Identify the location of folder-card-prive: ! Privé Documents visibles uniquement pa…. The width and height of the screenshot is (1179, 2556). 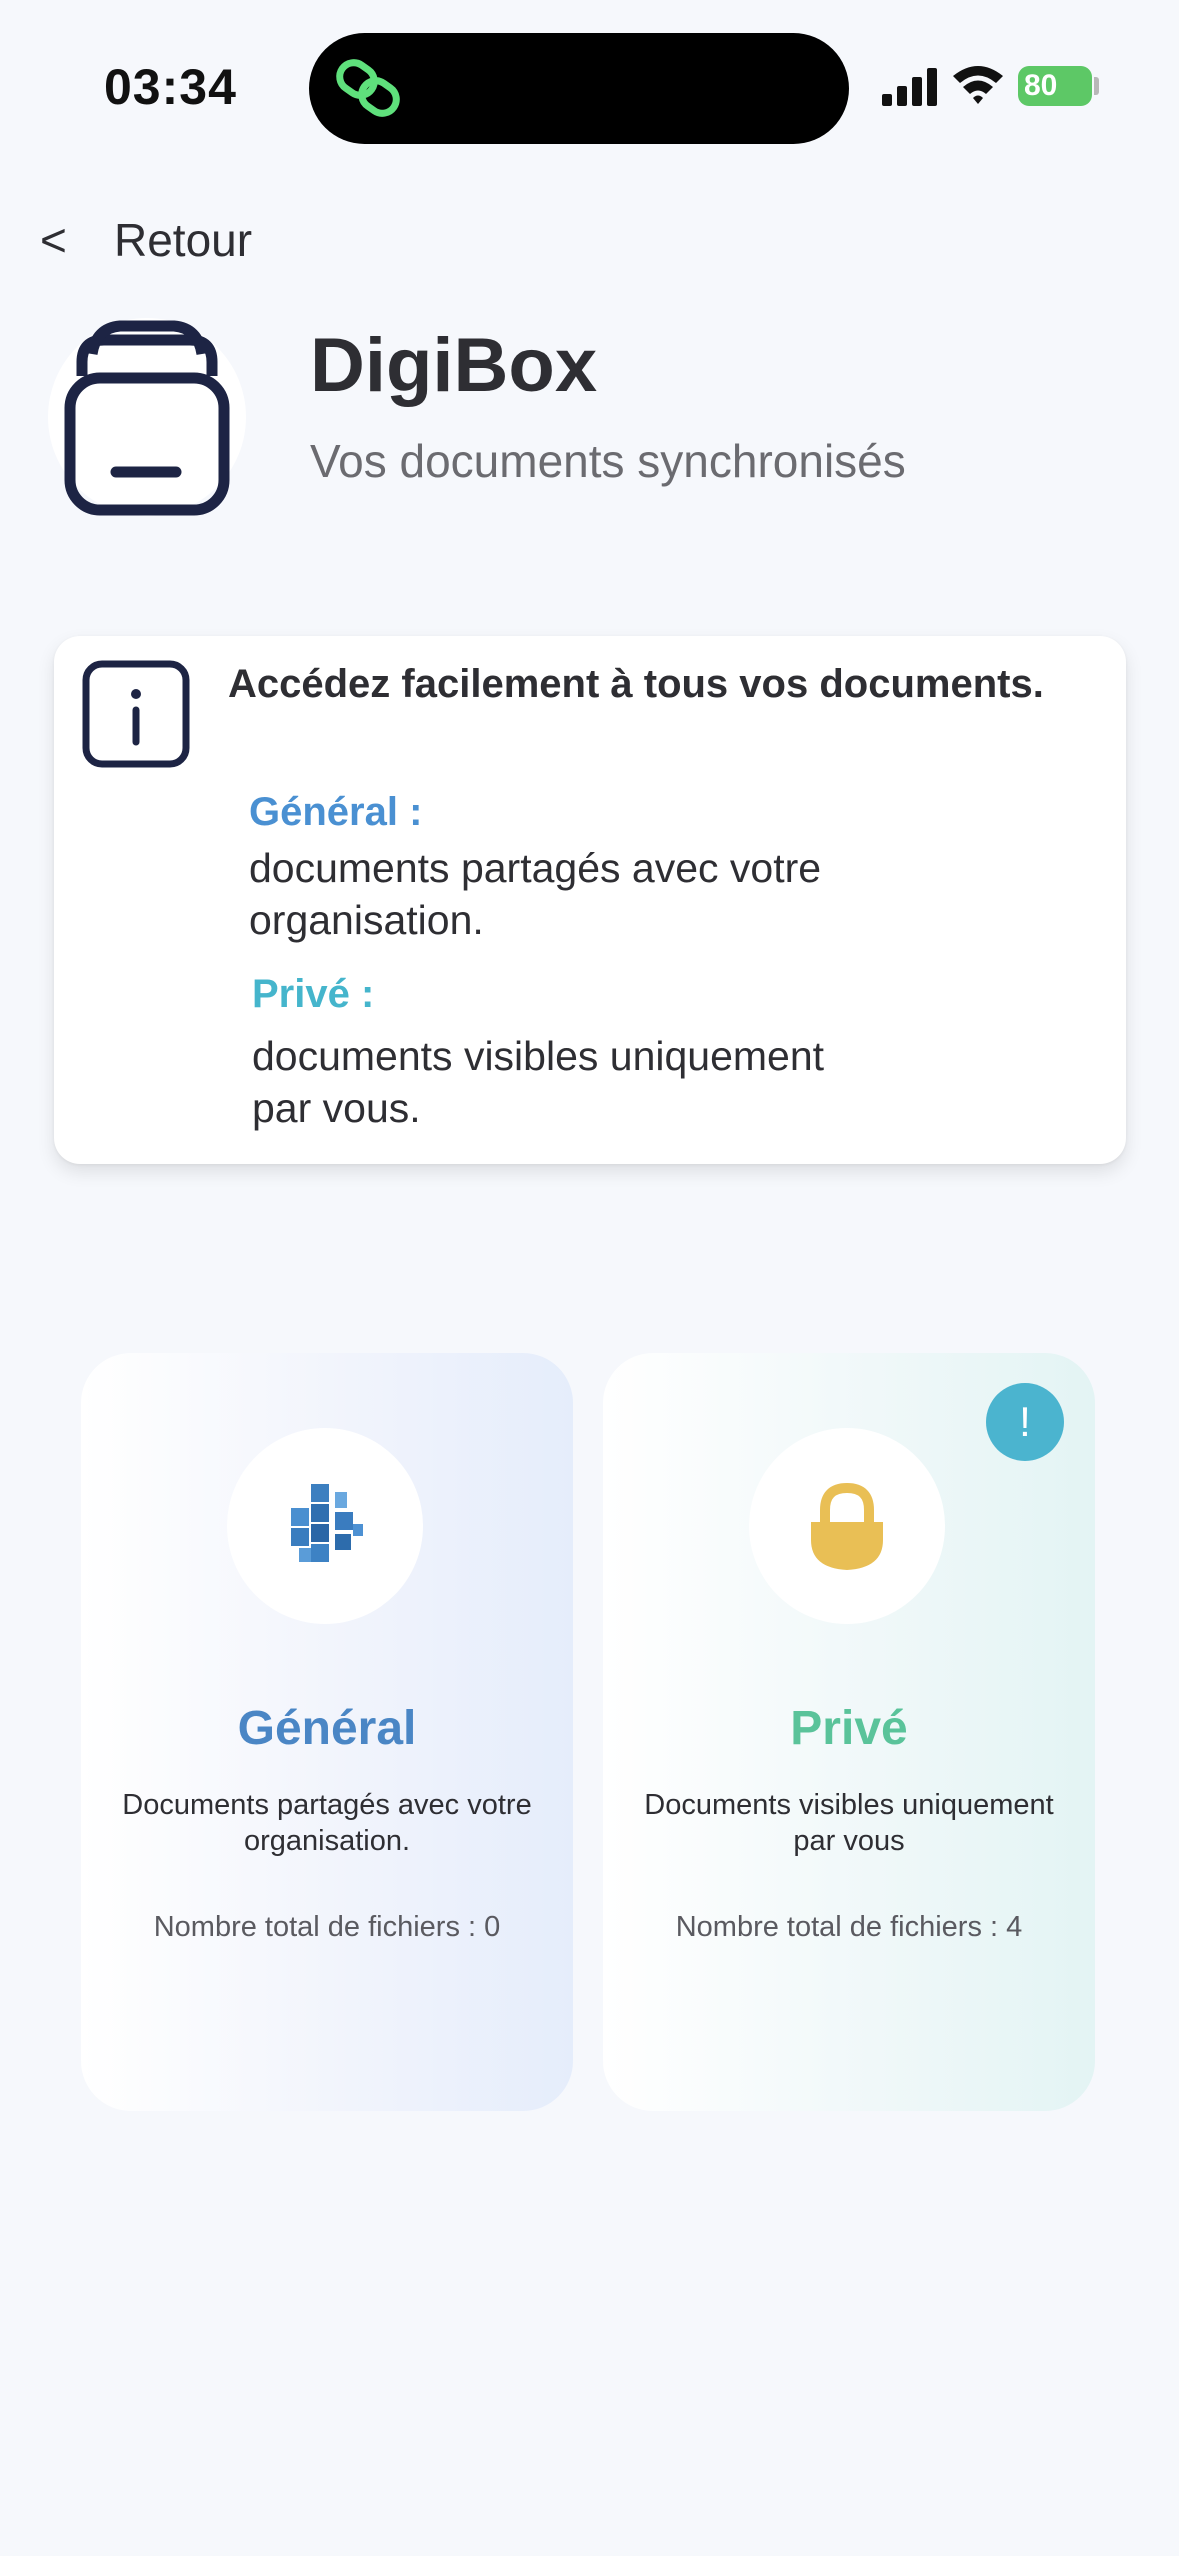
(849, 1732).